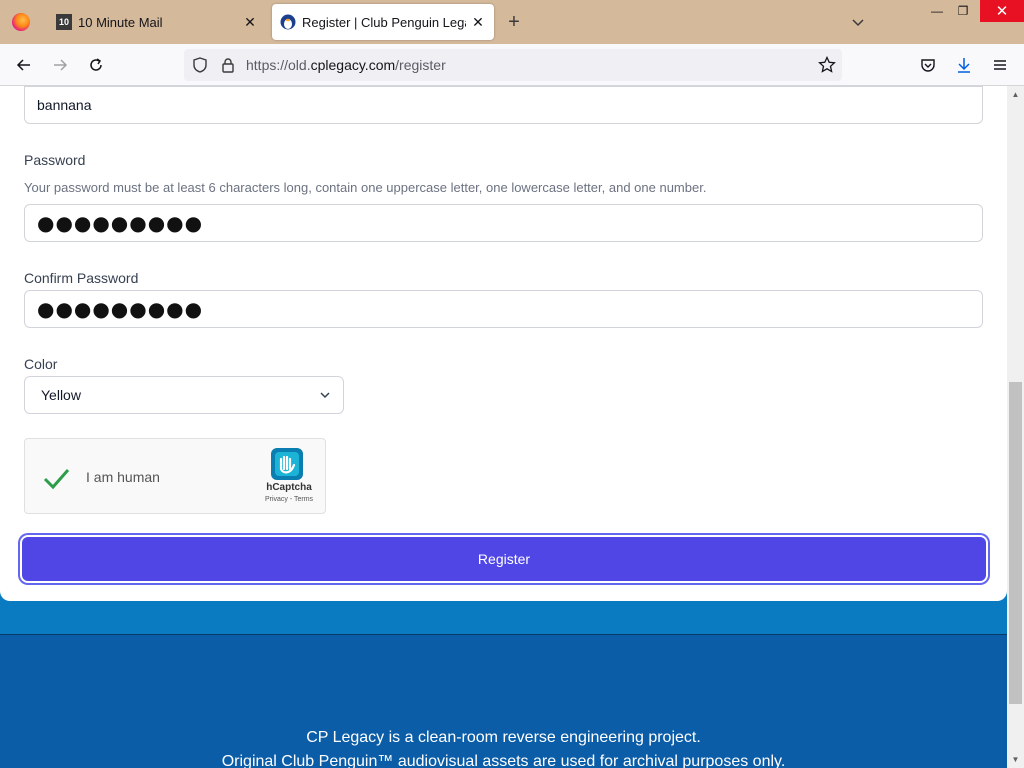  I want to click on 10-minute-mail-icon: 10, so click(64, 22).